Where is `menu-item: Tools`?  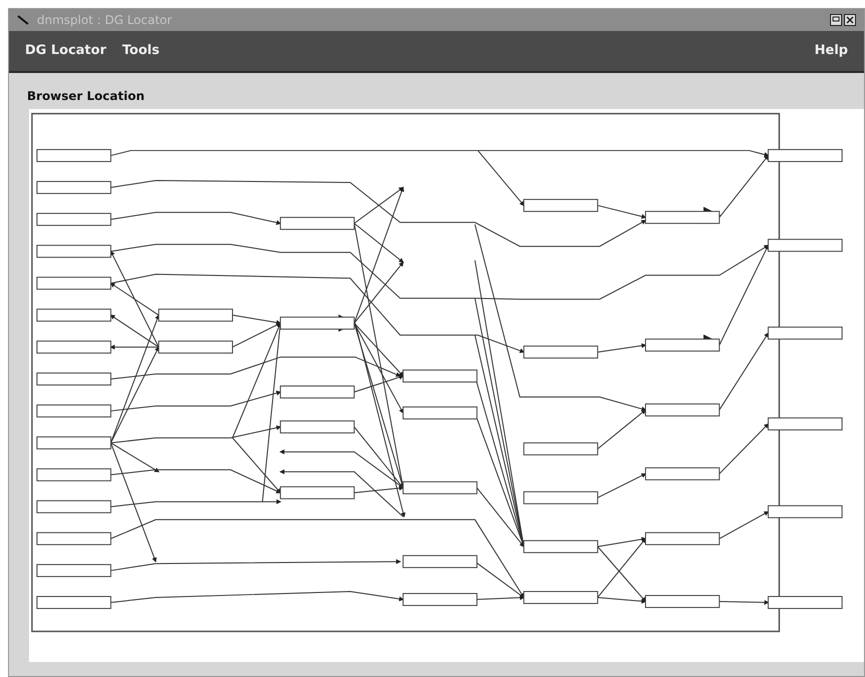
menu-item: Tools is located at coordinates (141, 51).